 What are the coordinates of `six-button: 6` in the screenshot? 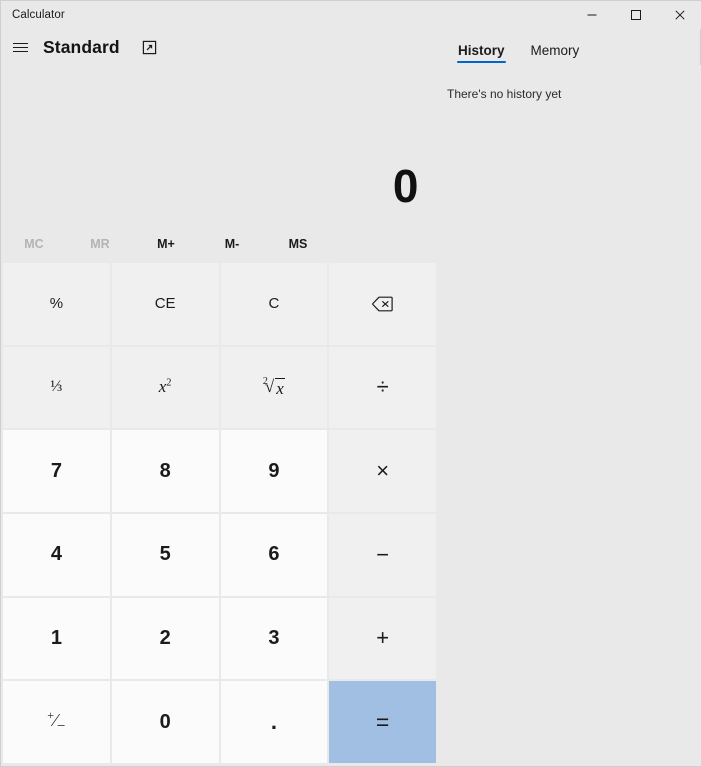 It's located at (274, 554).